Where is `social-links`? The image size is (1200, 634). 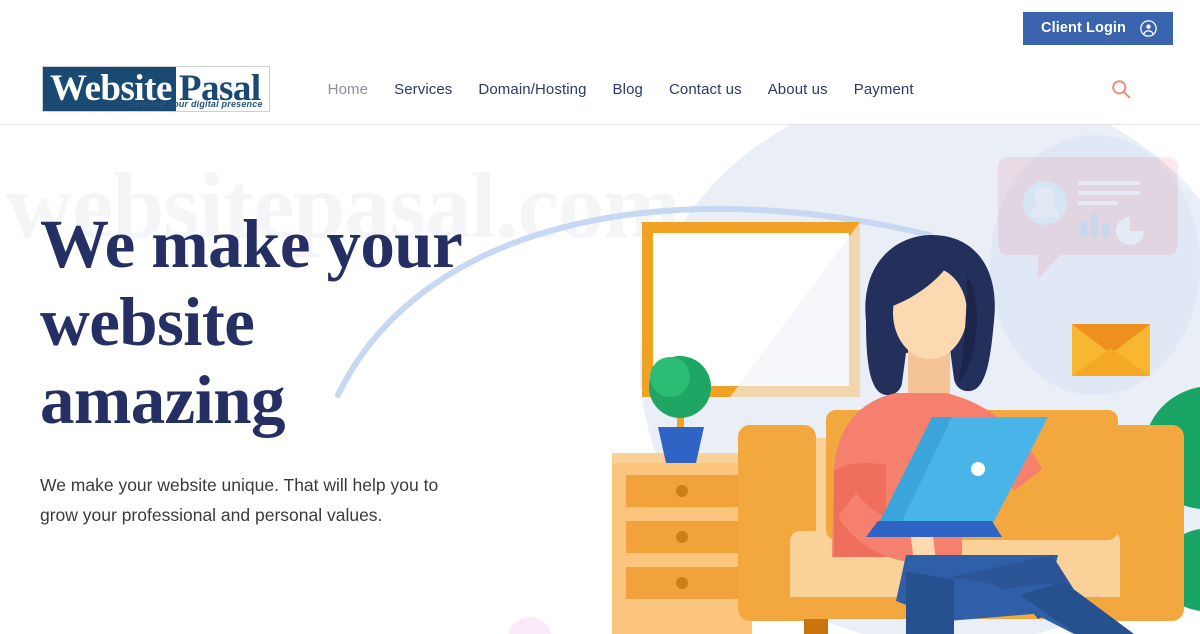 social-links is located at coordinates (113, 25).